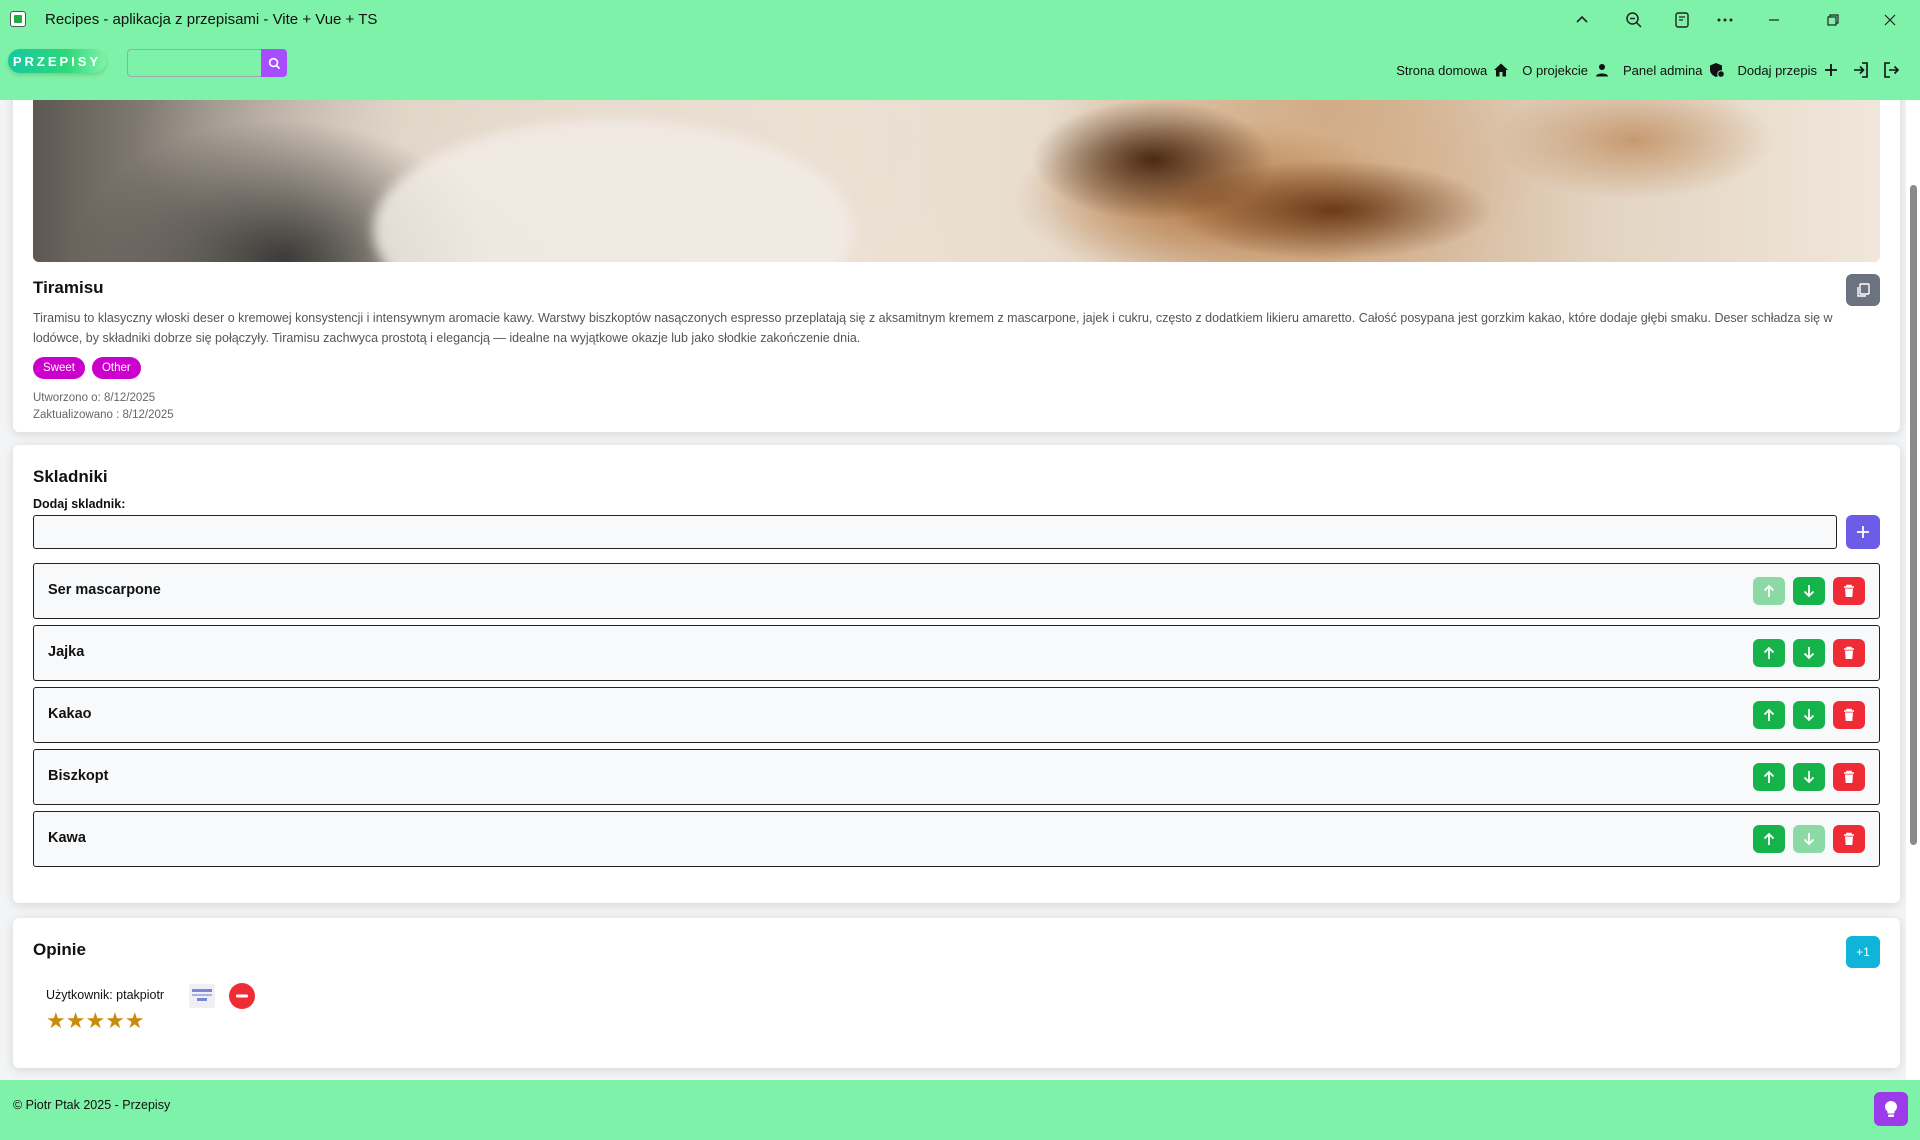  What do you see at coordinates (1913, 515) in the screenshot?
I see `scrollbar-thumb` at bounding box center [1913, 515].